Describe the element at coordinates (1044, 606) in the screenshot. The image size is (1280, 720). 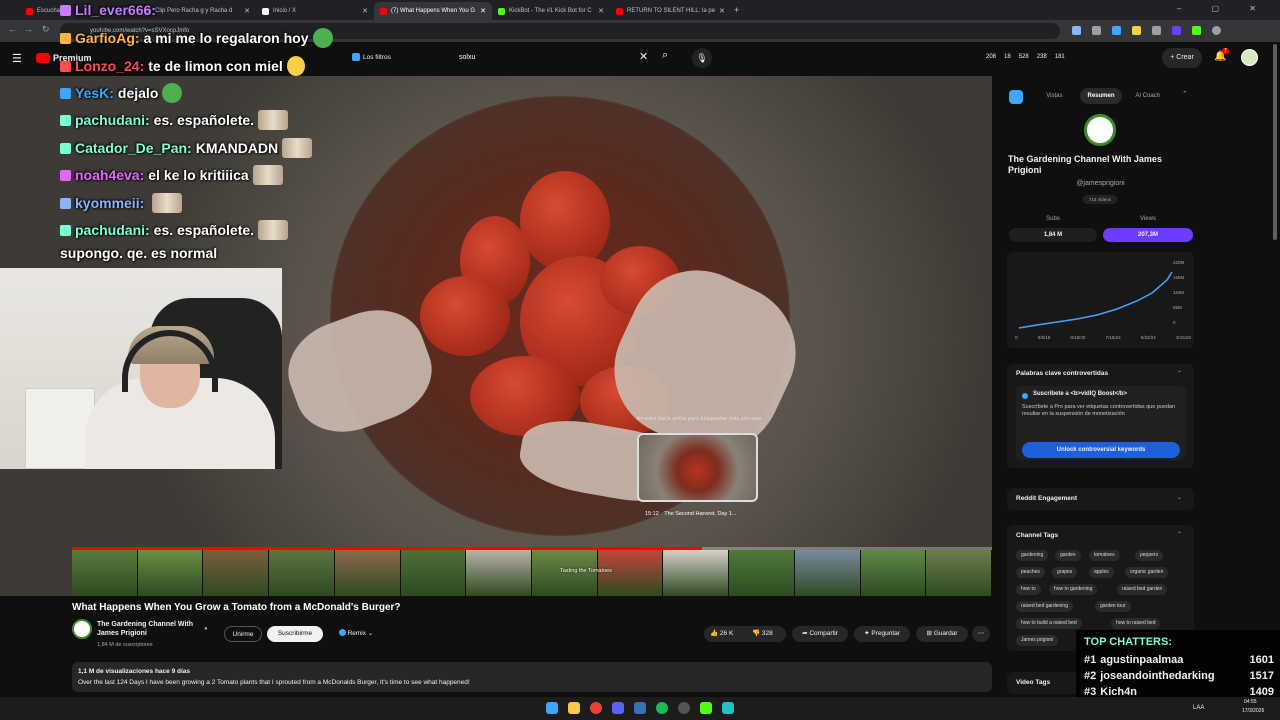
I see `channel-tag: raised bed gardening` at that location.